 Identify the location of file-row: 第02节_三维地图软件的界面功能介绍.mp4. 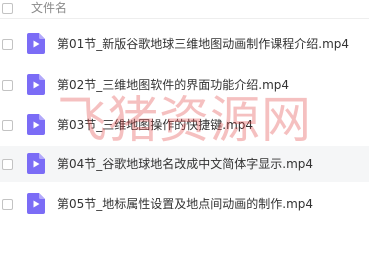
(184, 85).